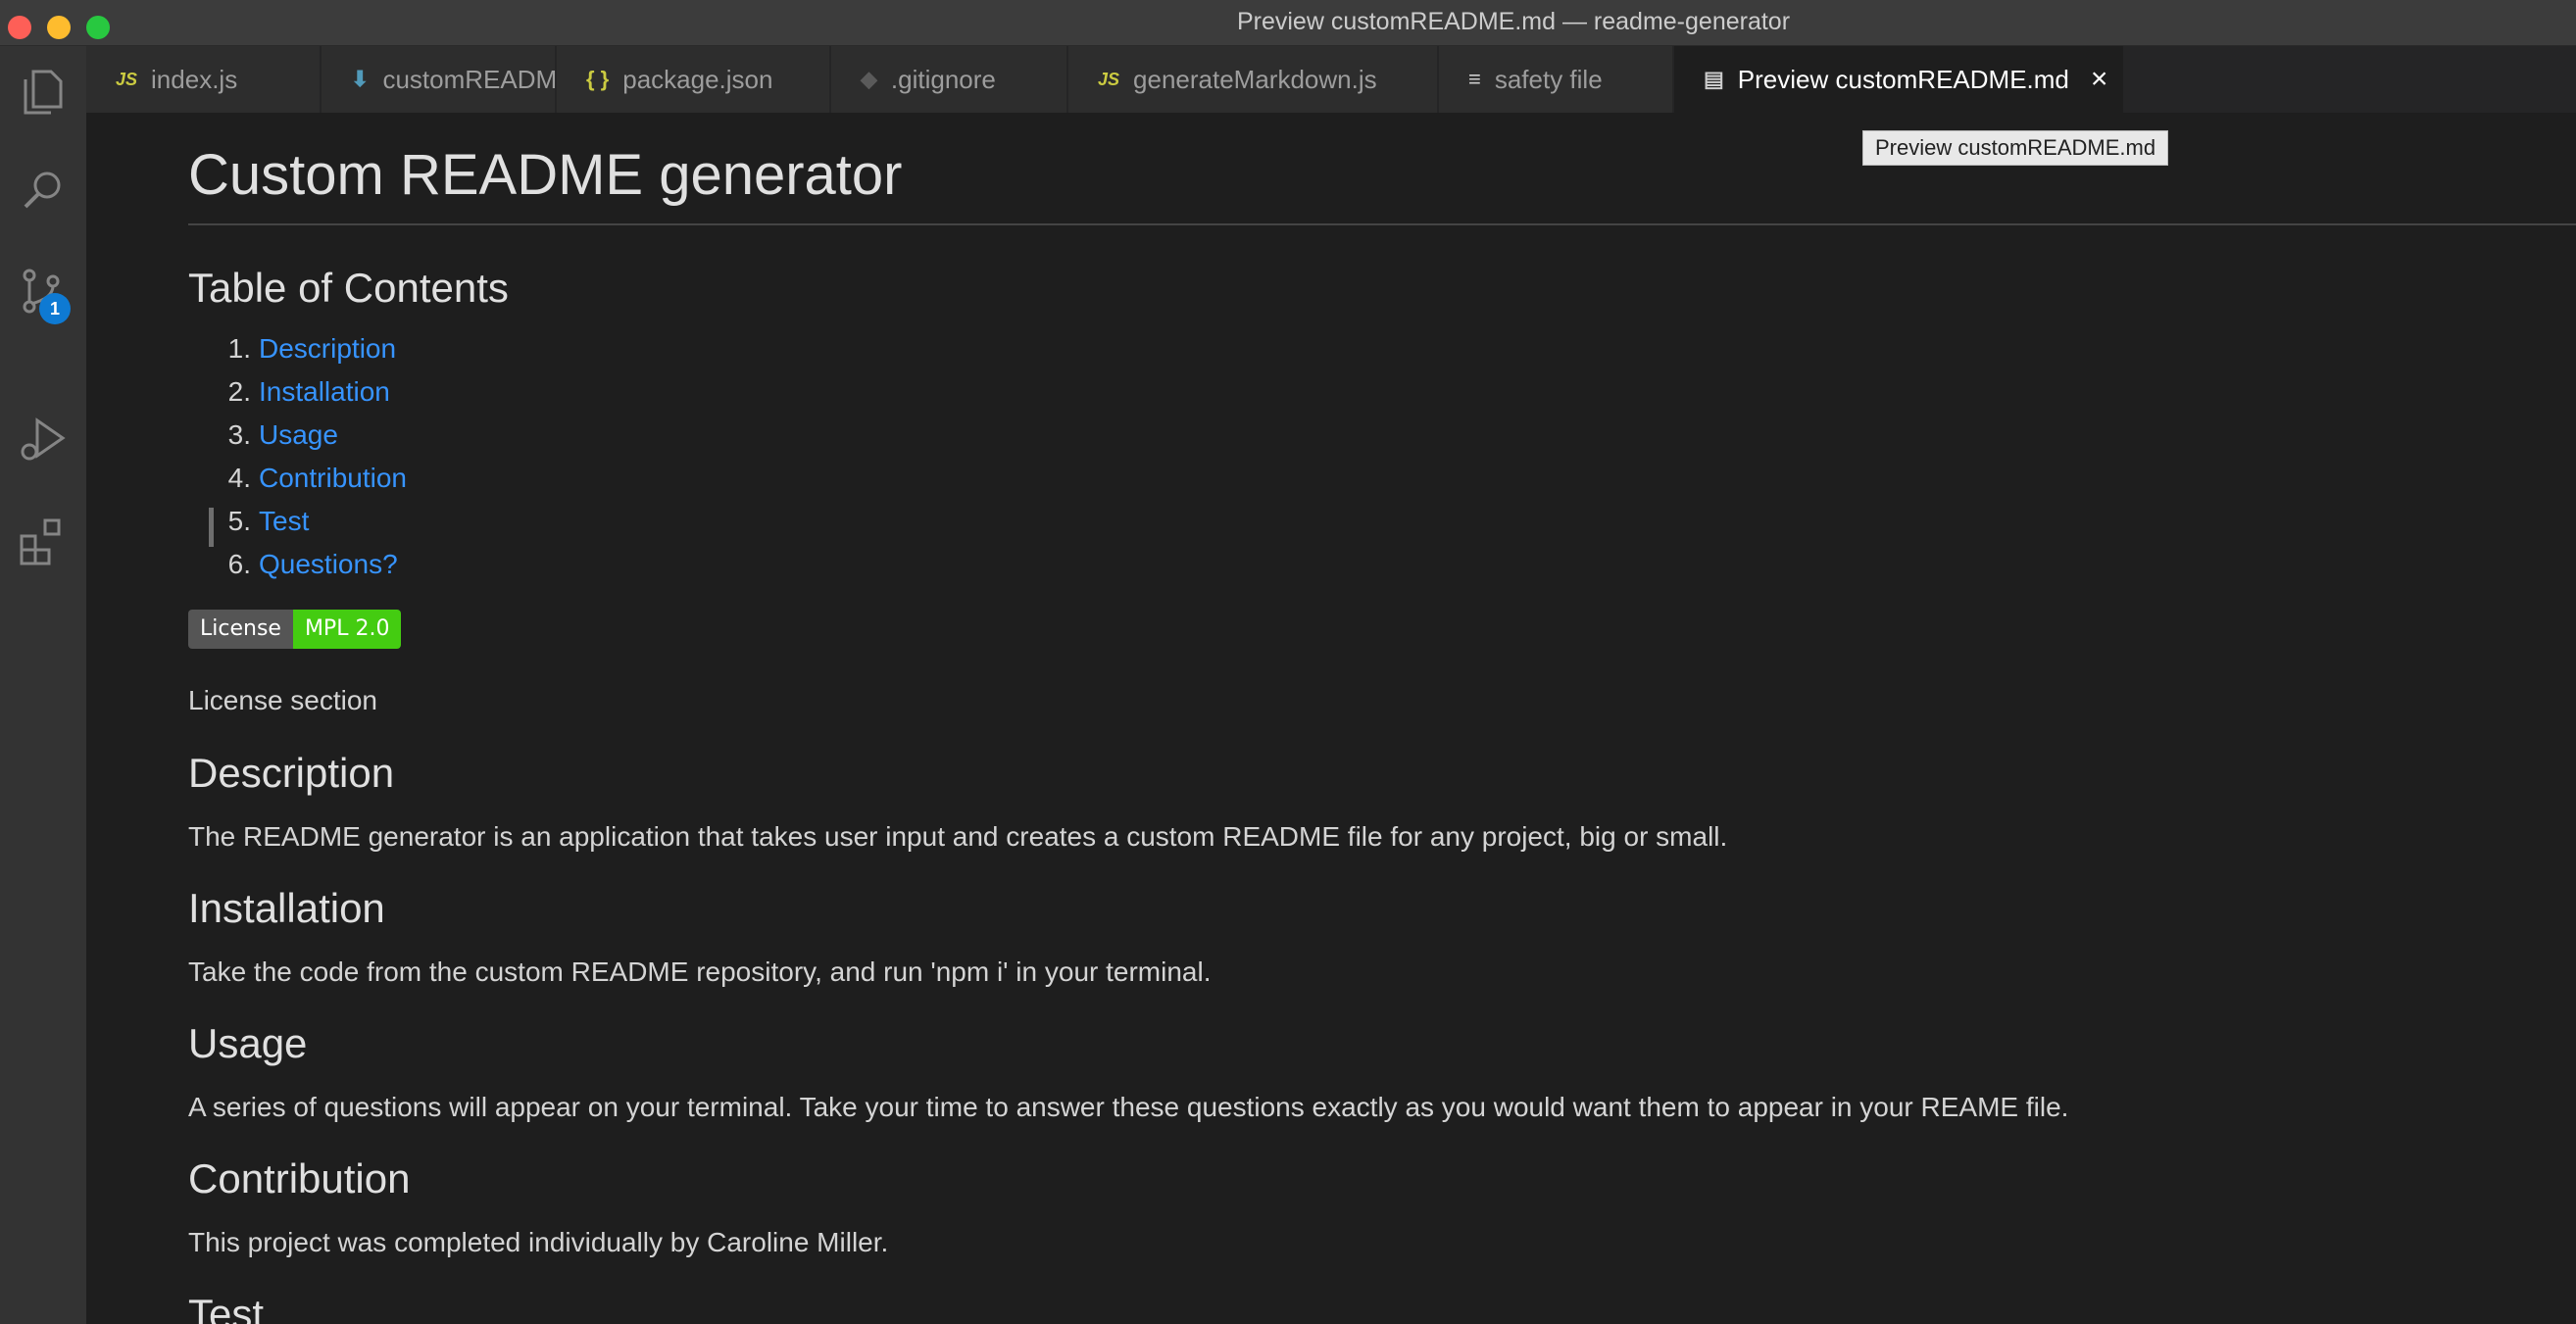 The width and height of the screenshot is (2576, 1324). Describe the element at coordinates (1382, 183) in the screenshot. I see `page-title: Custom README generator` at that location.